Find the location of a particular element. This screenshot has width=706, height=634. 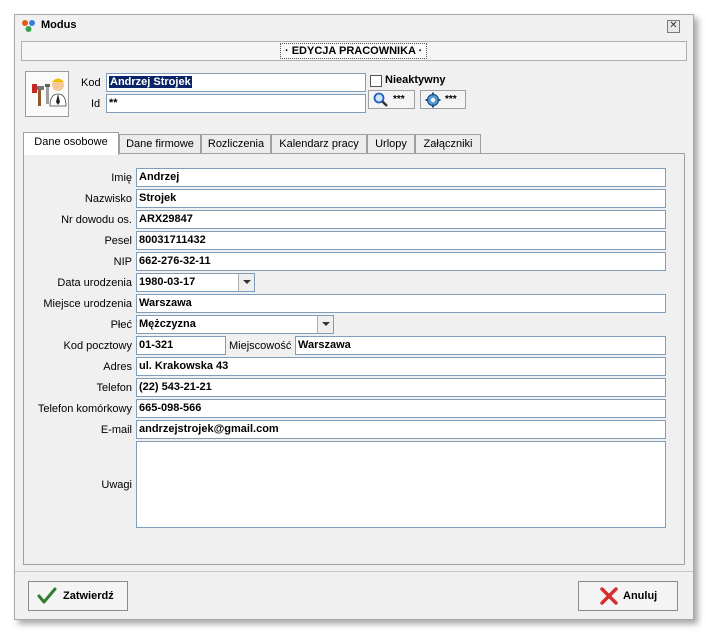

miejscowosc-input: Warszawa is located at coordinates (480, 345).